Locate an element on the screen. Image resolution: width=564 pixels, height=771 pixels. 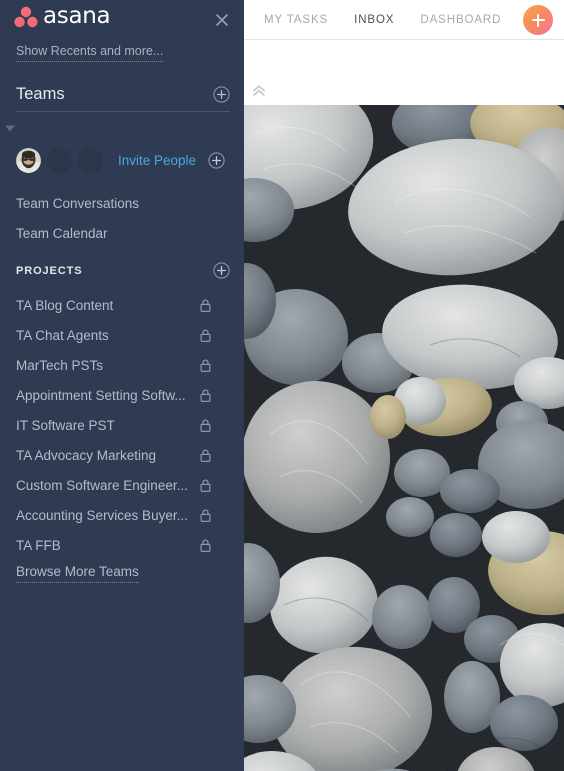
sidebar-item-team-calendar: Team Calendar is located at coordinates (62, 233).